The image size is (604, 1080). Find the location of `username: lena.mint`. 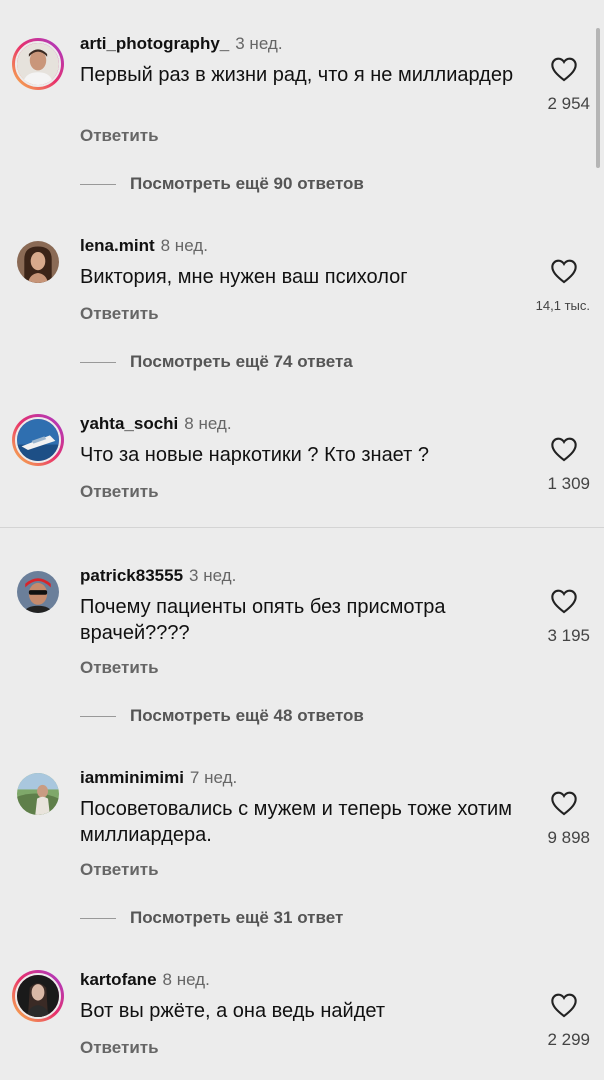

username: lena.mint is located at coordinates (117, 245).